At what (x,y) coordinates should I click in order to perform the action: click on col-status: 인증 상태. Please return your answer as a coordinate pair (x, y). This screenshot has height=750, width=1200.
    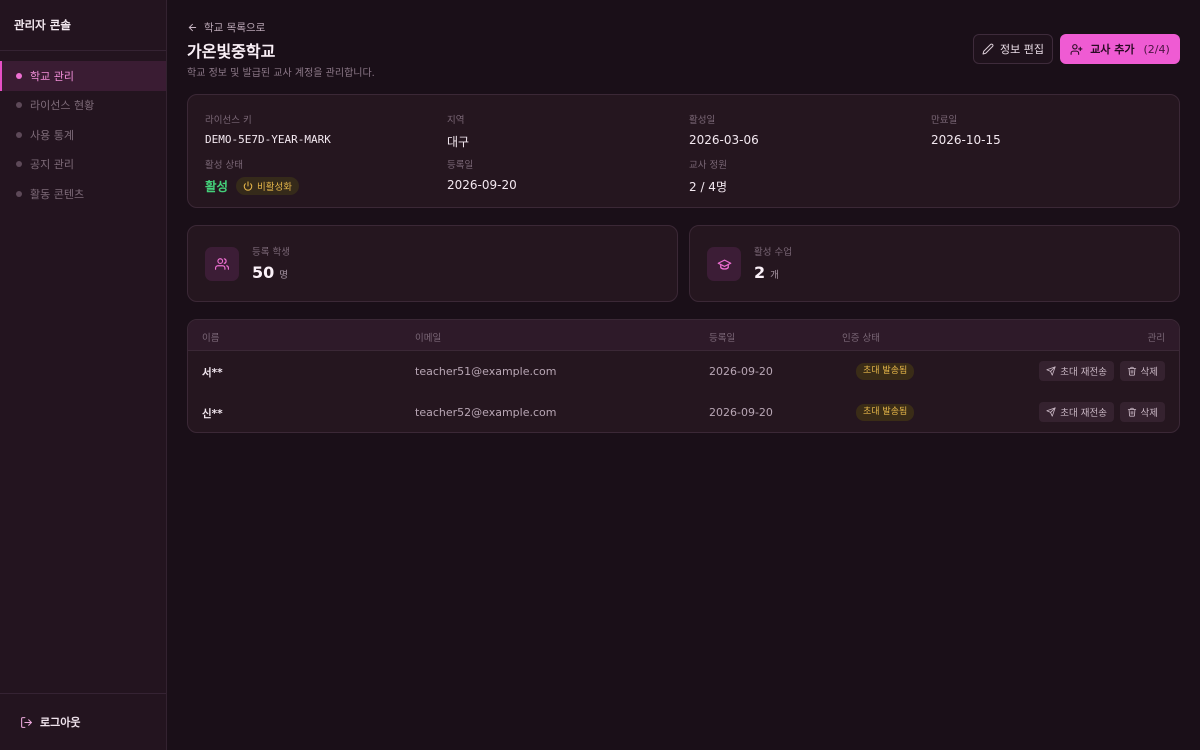
    Looking at the image, I should click on (861, 338).